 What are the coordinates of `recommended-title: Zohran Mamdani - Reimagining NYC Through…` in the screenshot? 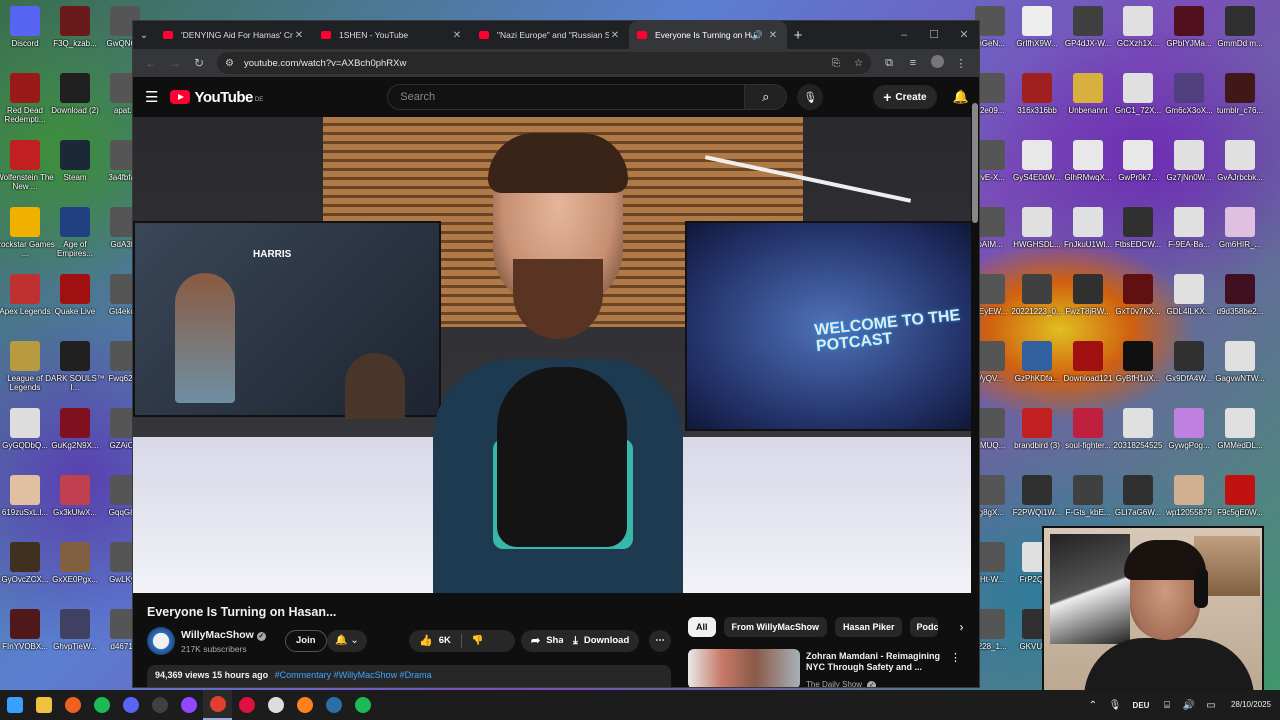 It's located at (876, 662).